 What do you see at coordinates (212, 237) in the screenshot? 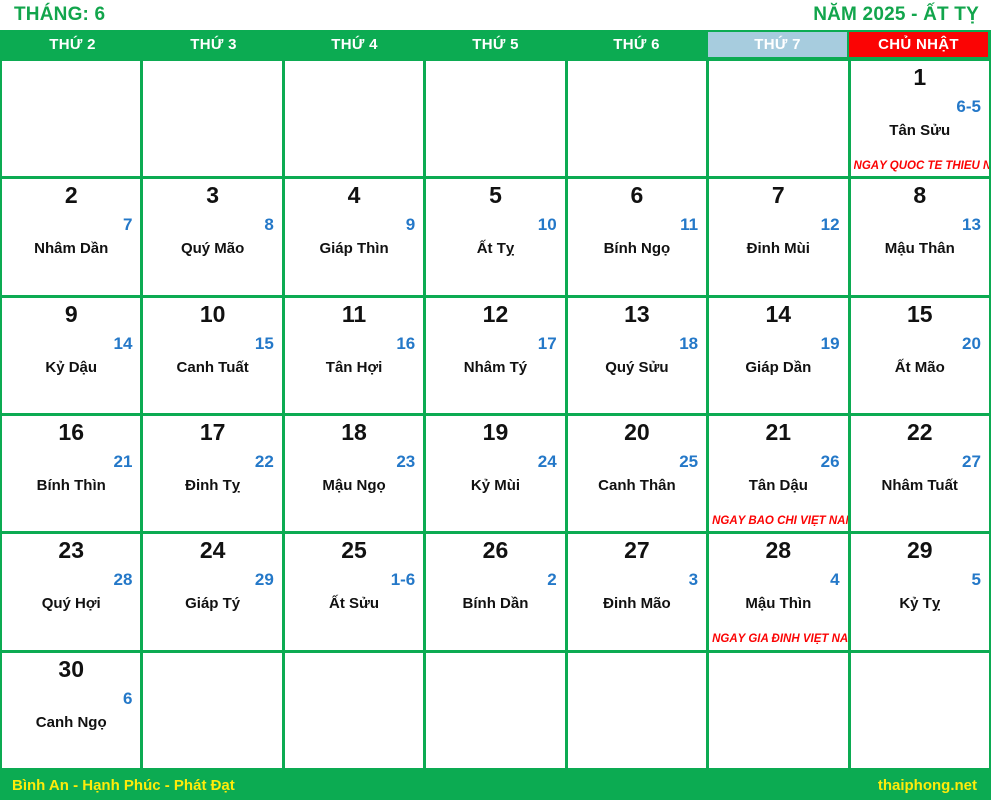
I see `calendar-day-cell: 3 8 Quý Mão` at bounding box center [212, 237].